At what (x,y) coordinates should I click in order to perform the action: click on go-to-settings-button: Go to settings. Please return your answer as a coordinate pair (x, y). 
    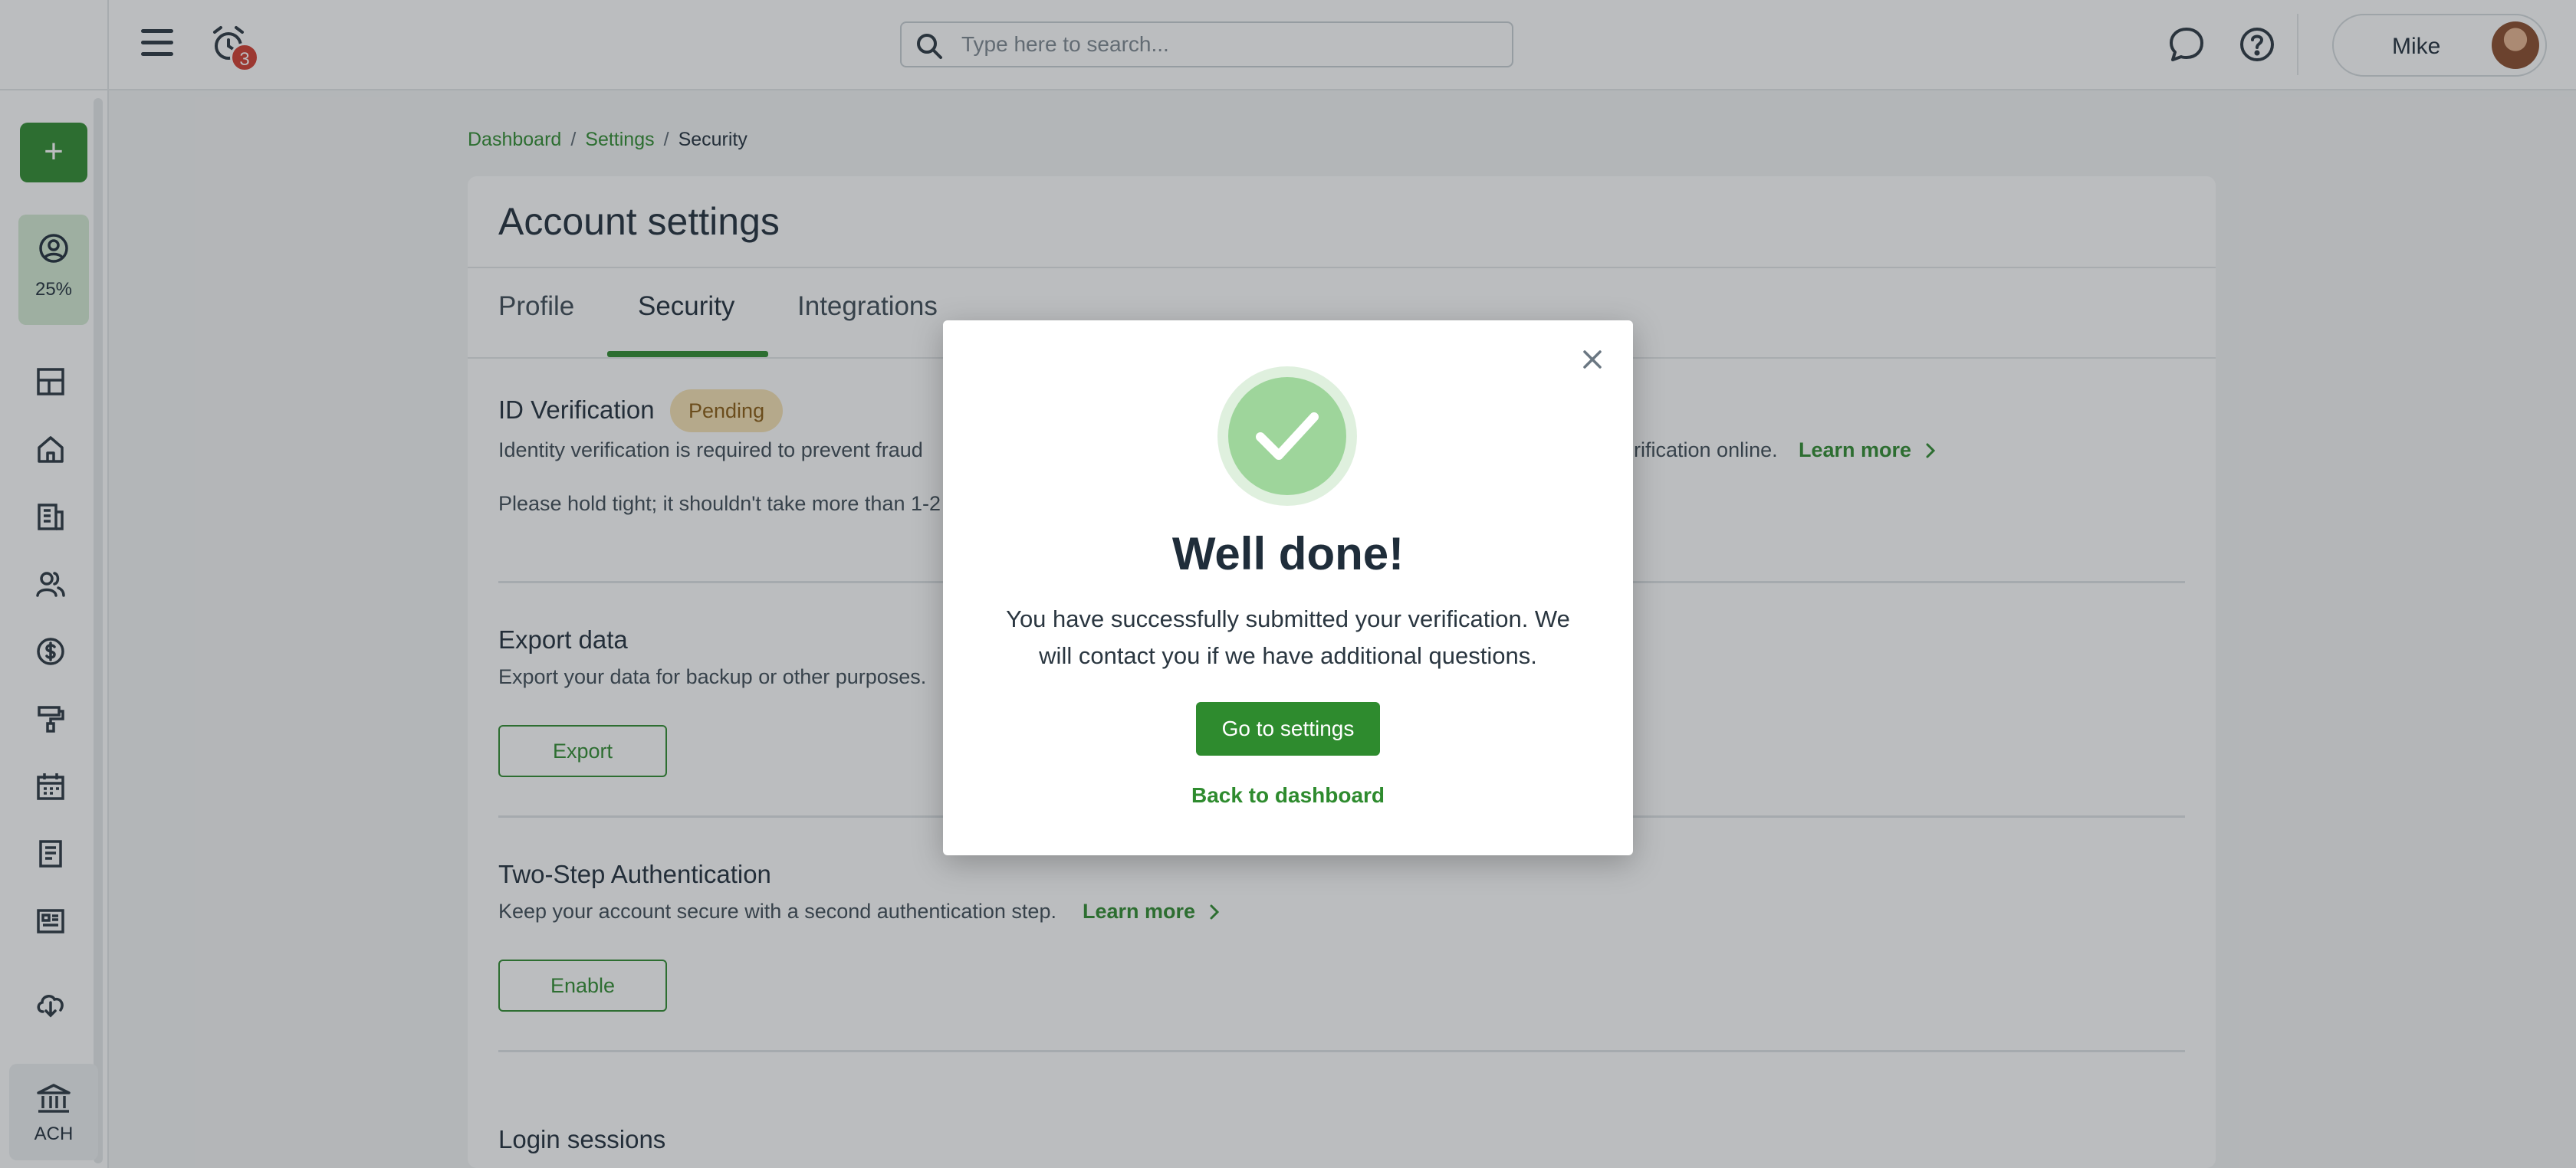
    Looking at the image, I should click on (1288, 729).